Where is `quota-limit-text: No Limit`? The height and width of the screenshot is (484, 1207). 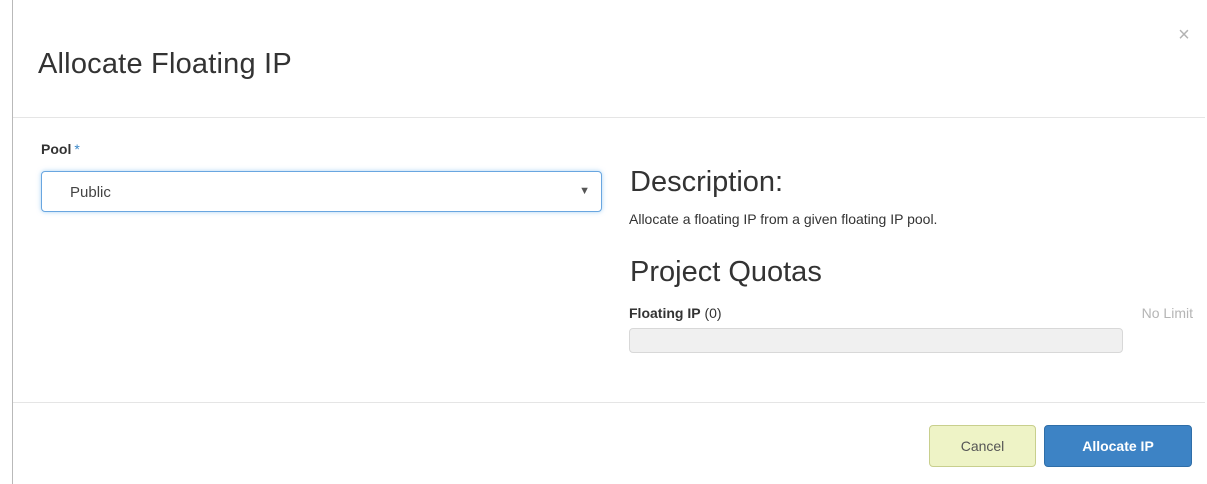 quota-limit-text: No Limit is located at coordinates (1167, 313).